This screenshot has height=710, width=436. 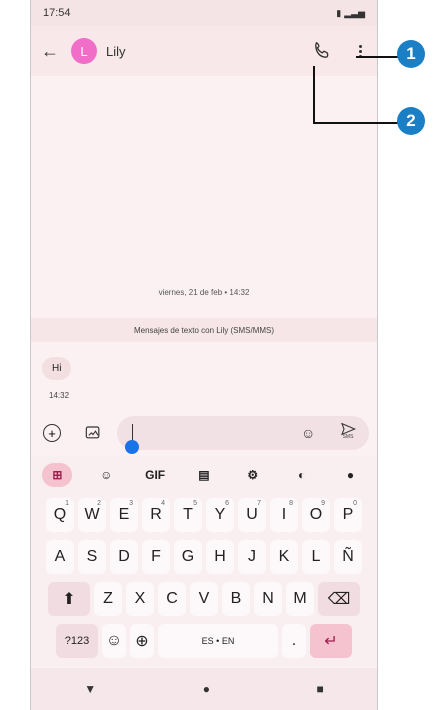 I want to click on key-l: L, so click(x=316, y=557).